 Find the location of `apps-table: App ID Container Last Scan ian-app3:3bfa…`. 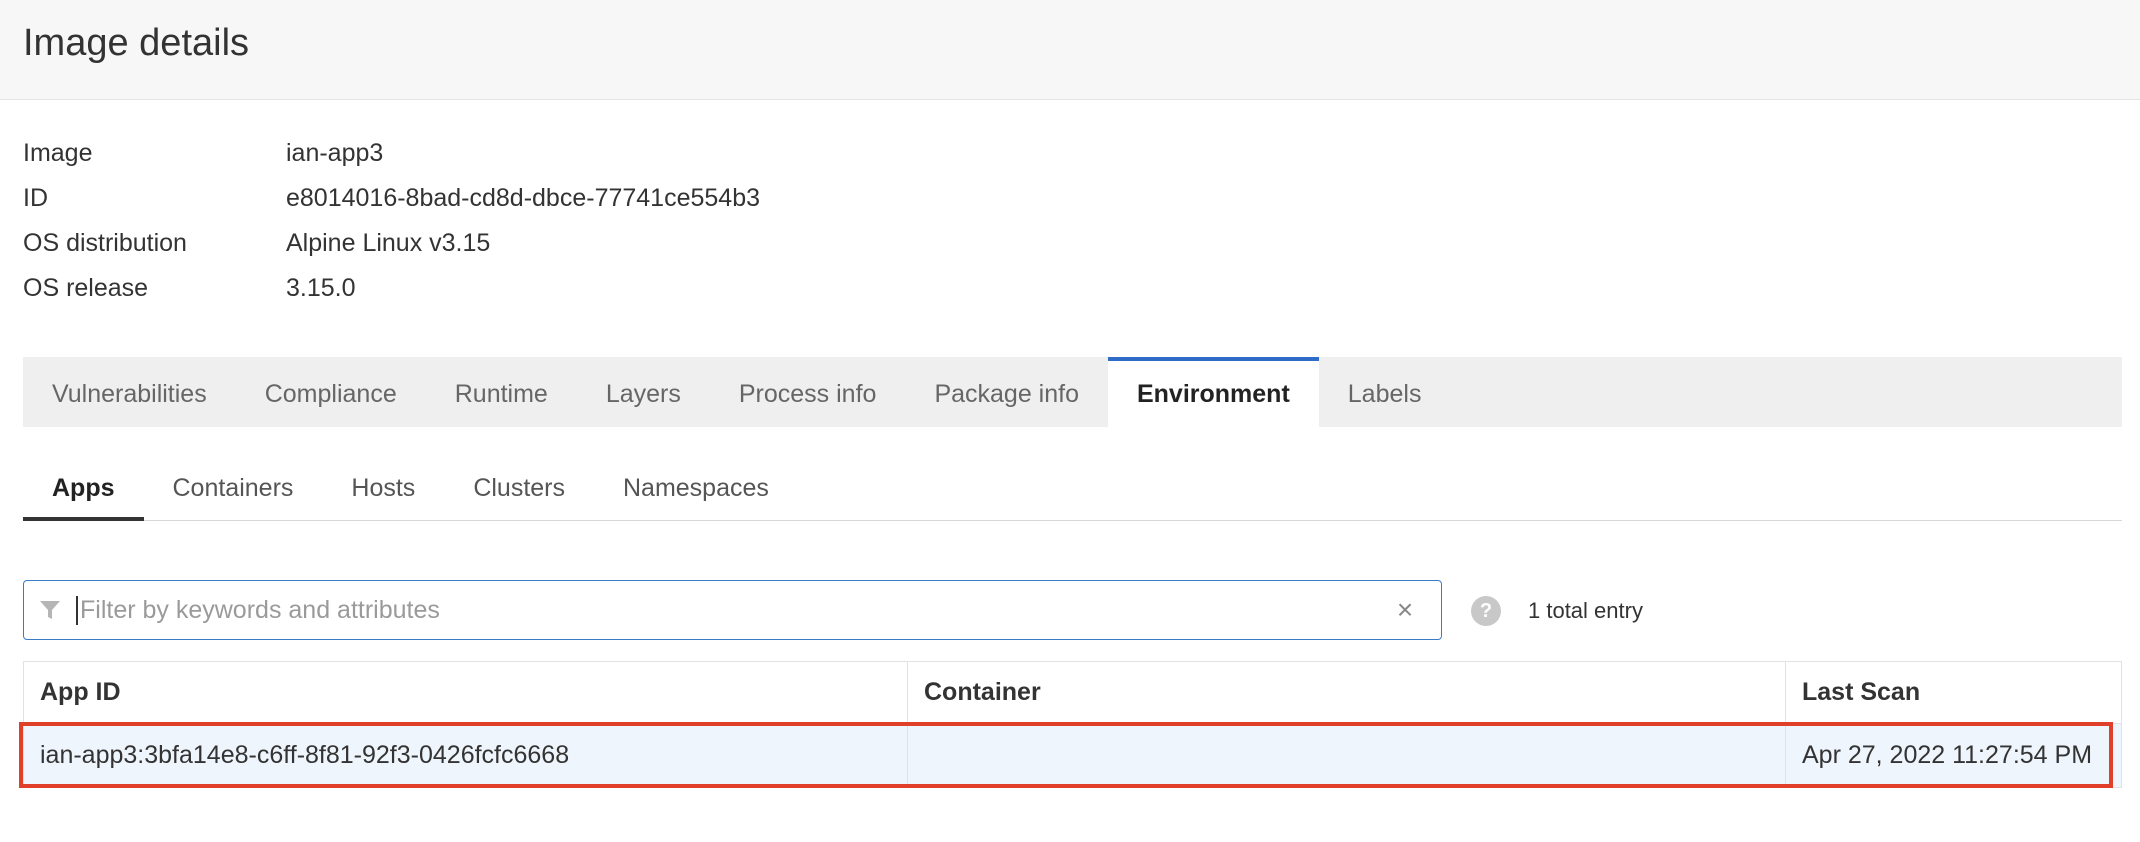

apps-table: App ID Container Last Scan ian-app3:3bfa… is located at coordinates (1072, 724).